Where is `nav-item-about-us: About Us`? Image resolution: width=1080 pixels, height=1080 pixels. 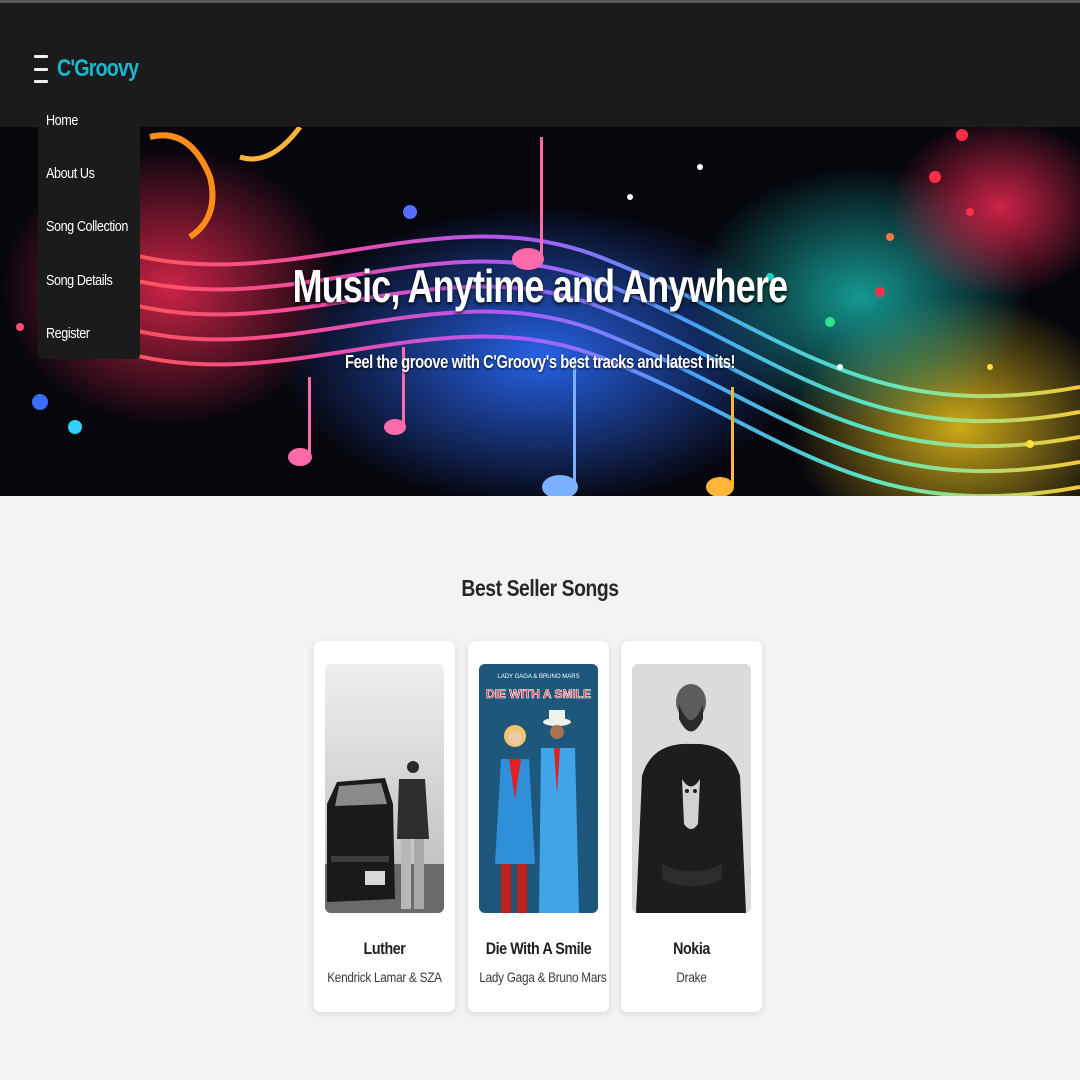
nav-item-about-us: About Us is located at coordinates (70, 173).